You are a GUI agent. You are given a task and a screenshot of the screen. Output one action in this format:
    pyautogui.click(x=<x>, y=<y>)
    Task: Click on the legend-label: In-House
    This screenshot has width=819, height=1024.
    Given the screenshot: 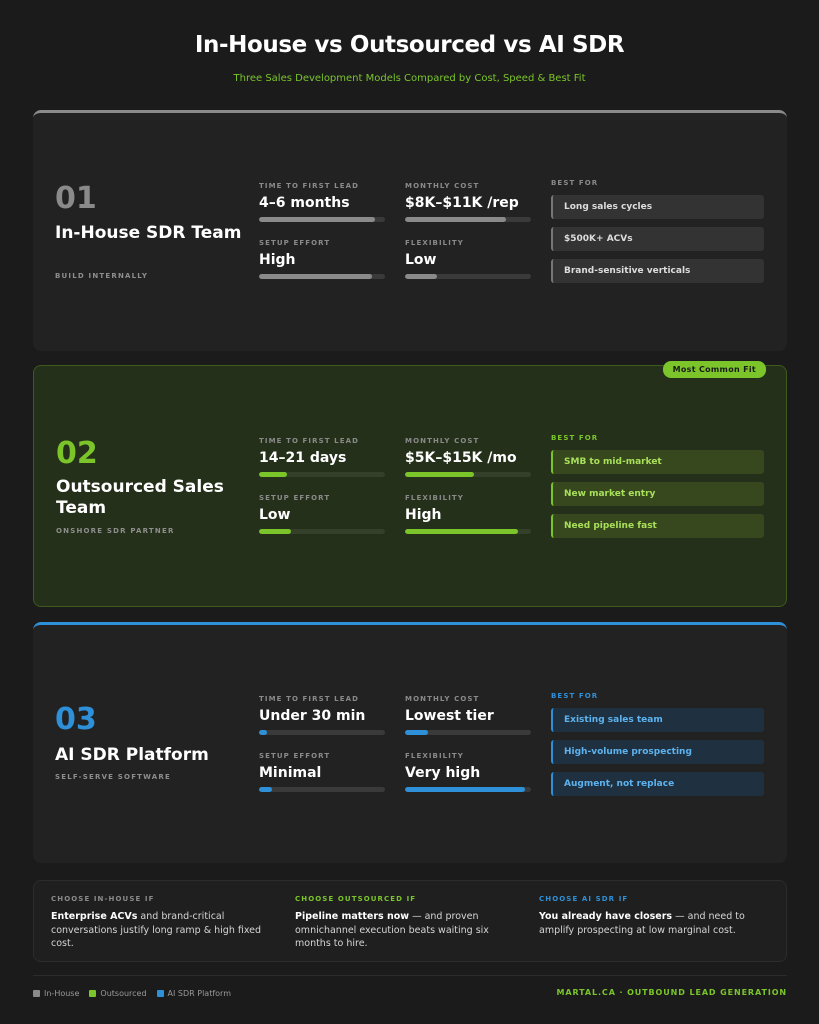 What is the action you would take?
    pyautogui.click(x=62, y=993)
    